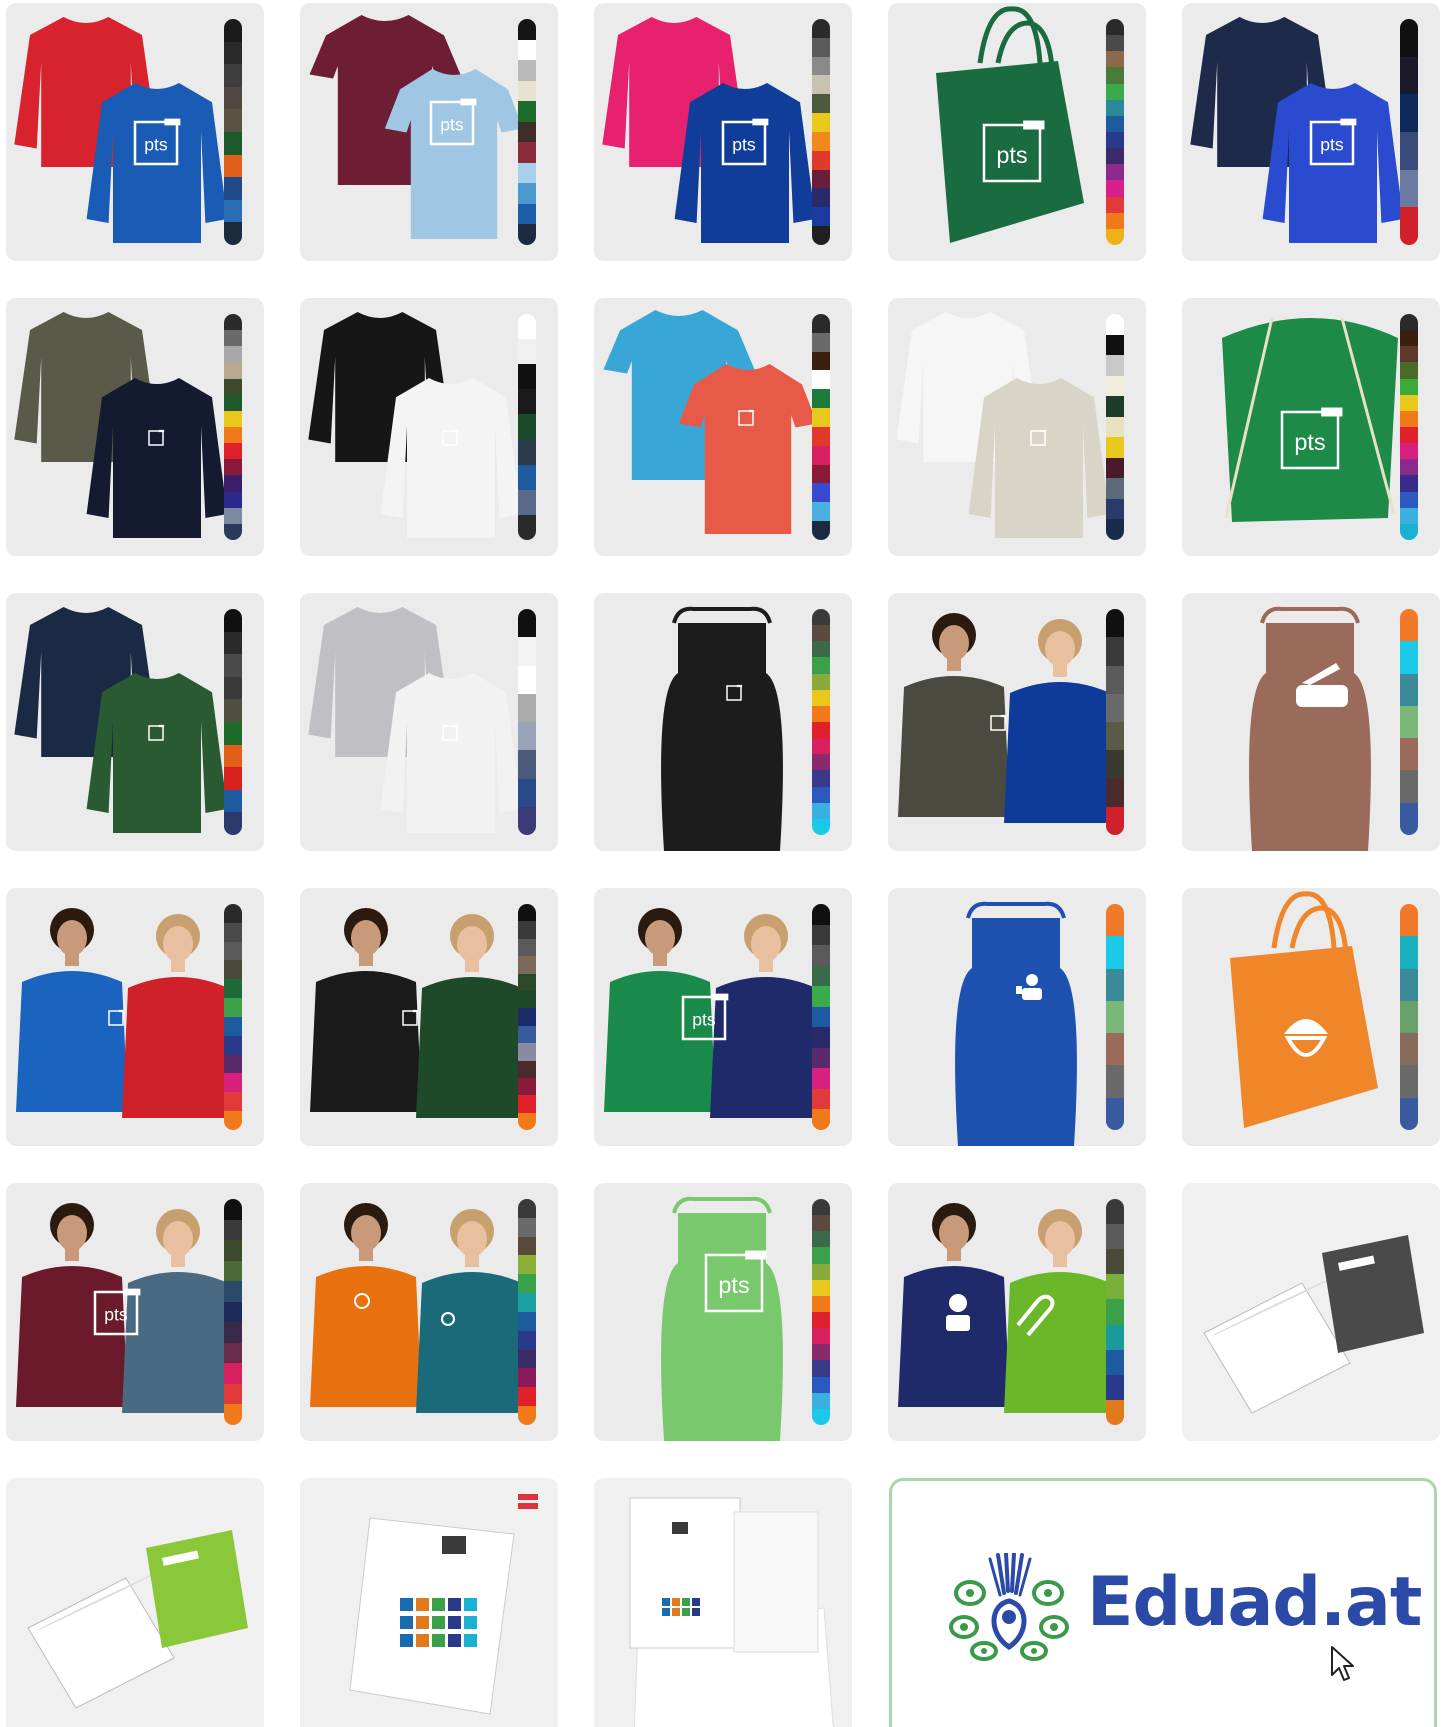 This screenshot has width=1446, height=1727. I want to click on product-tile-hoodie-models: pts, so click(135, 1312).